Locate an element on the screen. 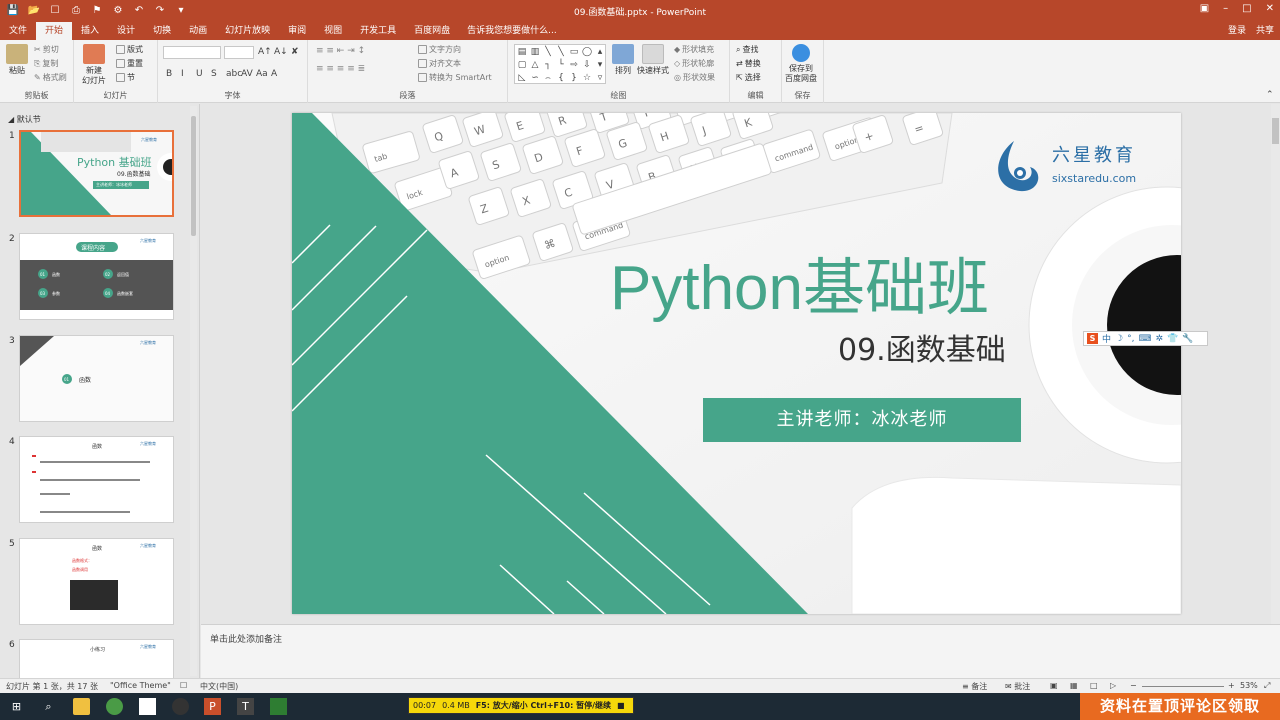  spellcheck-icon: ☐ is located at coordinates (183, 685).